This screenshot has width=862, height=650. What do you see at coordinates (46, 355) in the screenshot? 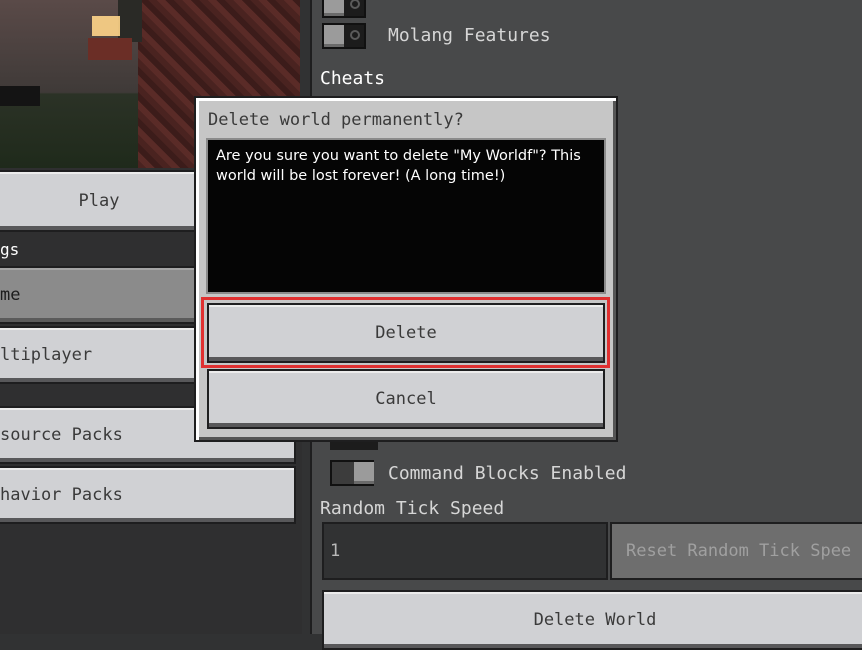
I see `tab-multiplayer-label: ltiplayer` at bounding box center [46, 355].